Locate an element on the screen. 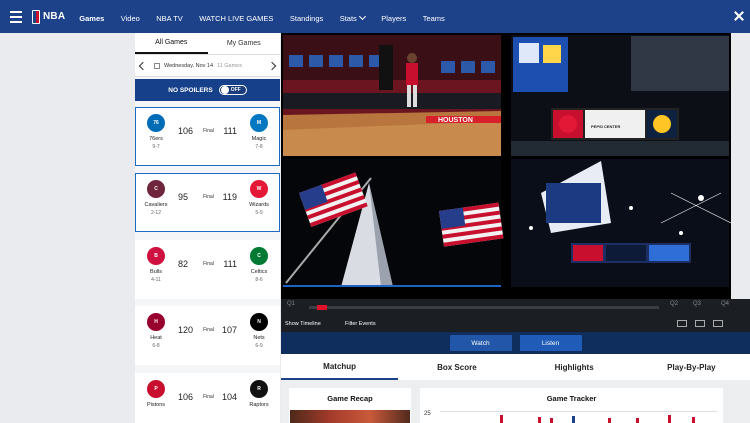 The width and height of the screenshot is (750, 423). nba-logo-text: NBA is located at coordinates (54, 16).